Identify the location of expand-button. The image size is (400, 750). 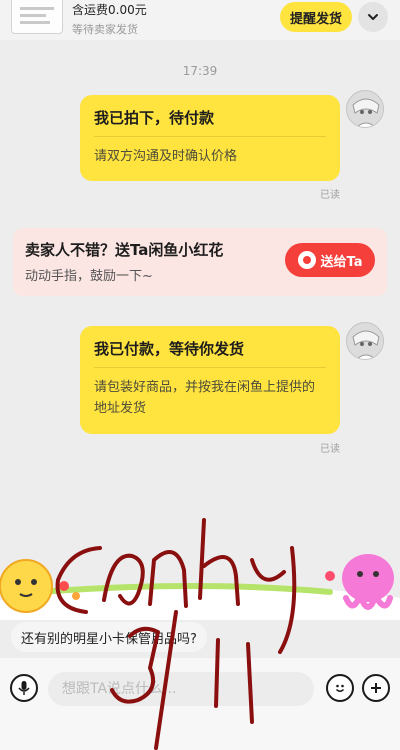
(373, 17).